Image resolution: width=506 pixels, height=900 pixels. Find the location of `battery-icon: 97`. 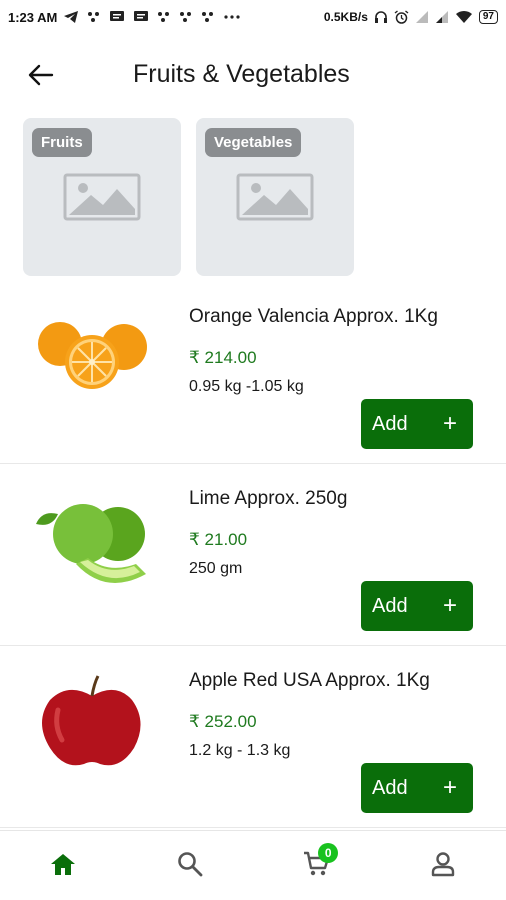

battery-icon: 97 is located at coordinates (488, 17).